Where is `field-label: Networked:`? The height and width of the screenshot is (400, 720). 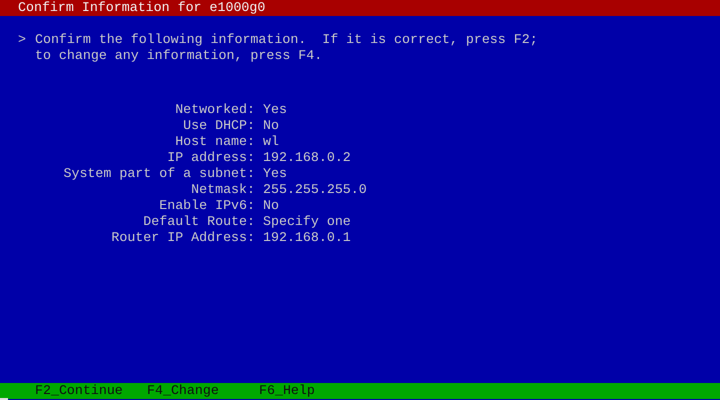 field-label: Networked: is located at coordinates (214, 110).